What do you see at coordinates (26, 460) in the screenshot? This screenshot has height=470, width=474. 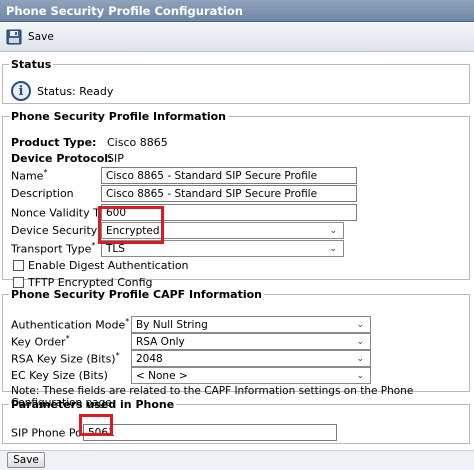 I see `footer-save-button: Save` at bounding box center [26, 460].